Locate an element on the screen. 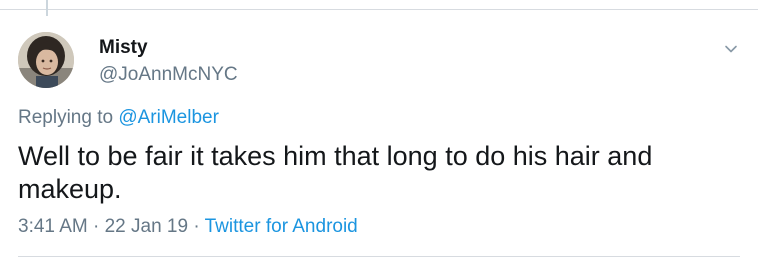 Image resolution: width=758 pixels, height=263 pixels. avatar is located at coordinates (46, 60).